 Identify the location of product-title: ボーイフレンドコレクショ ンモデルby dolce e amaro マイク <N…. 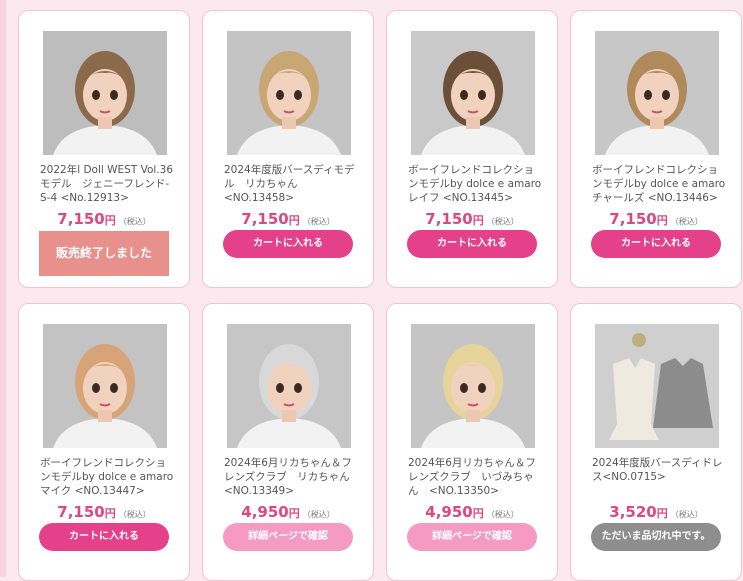
(108, 477).